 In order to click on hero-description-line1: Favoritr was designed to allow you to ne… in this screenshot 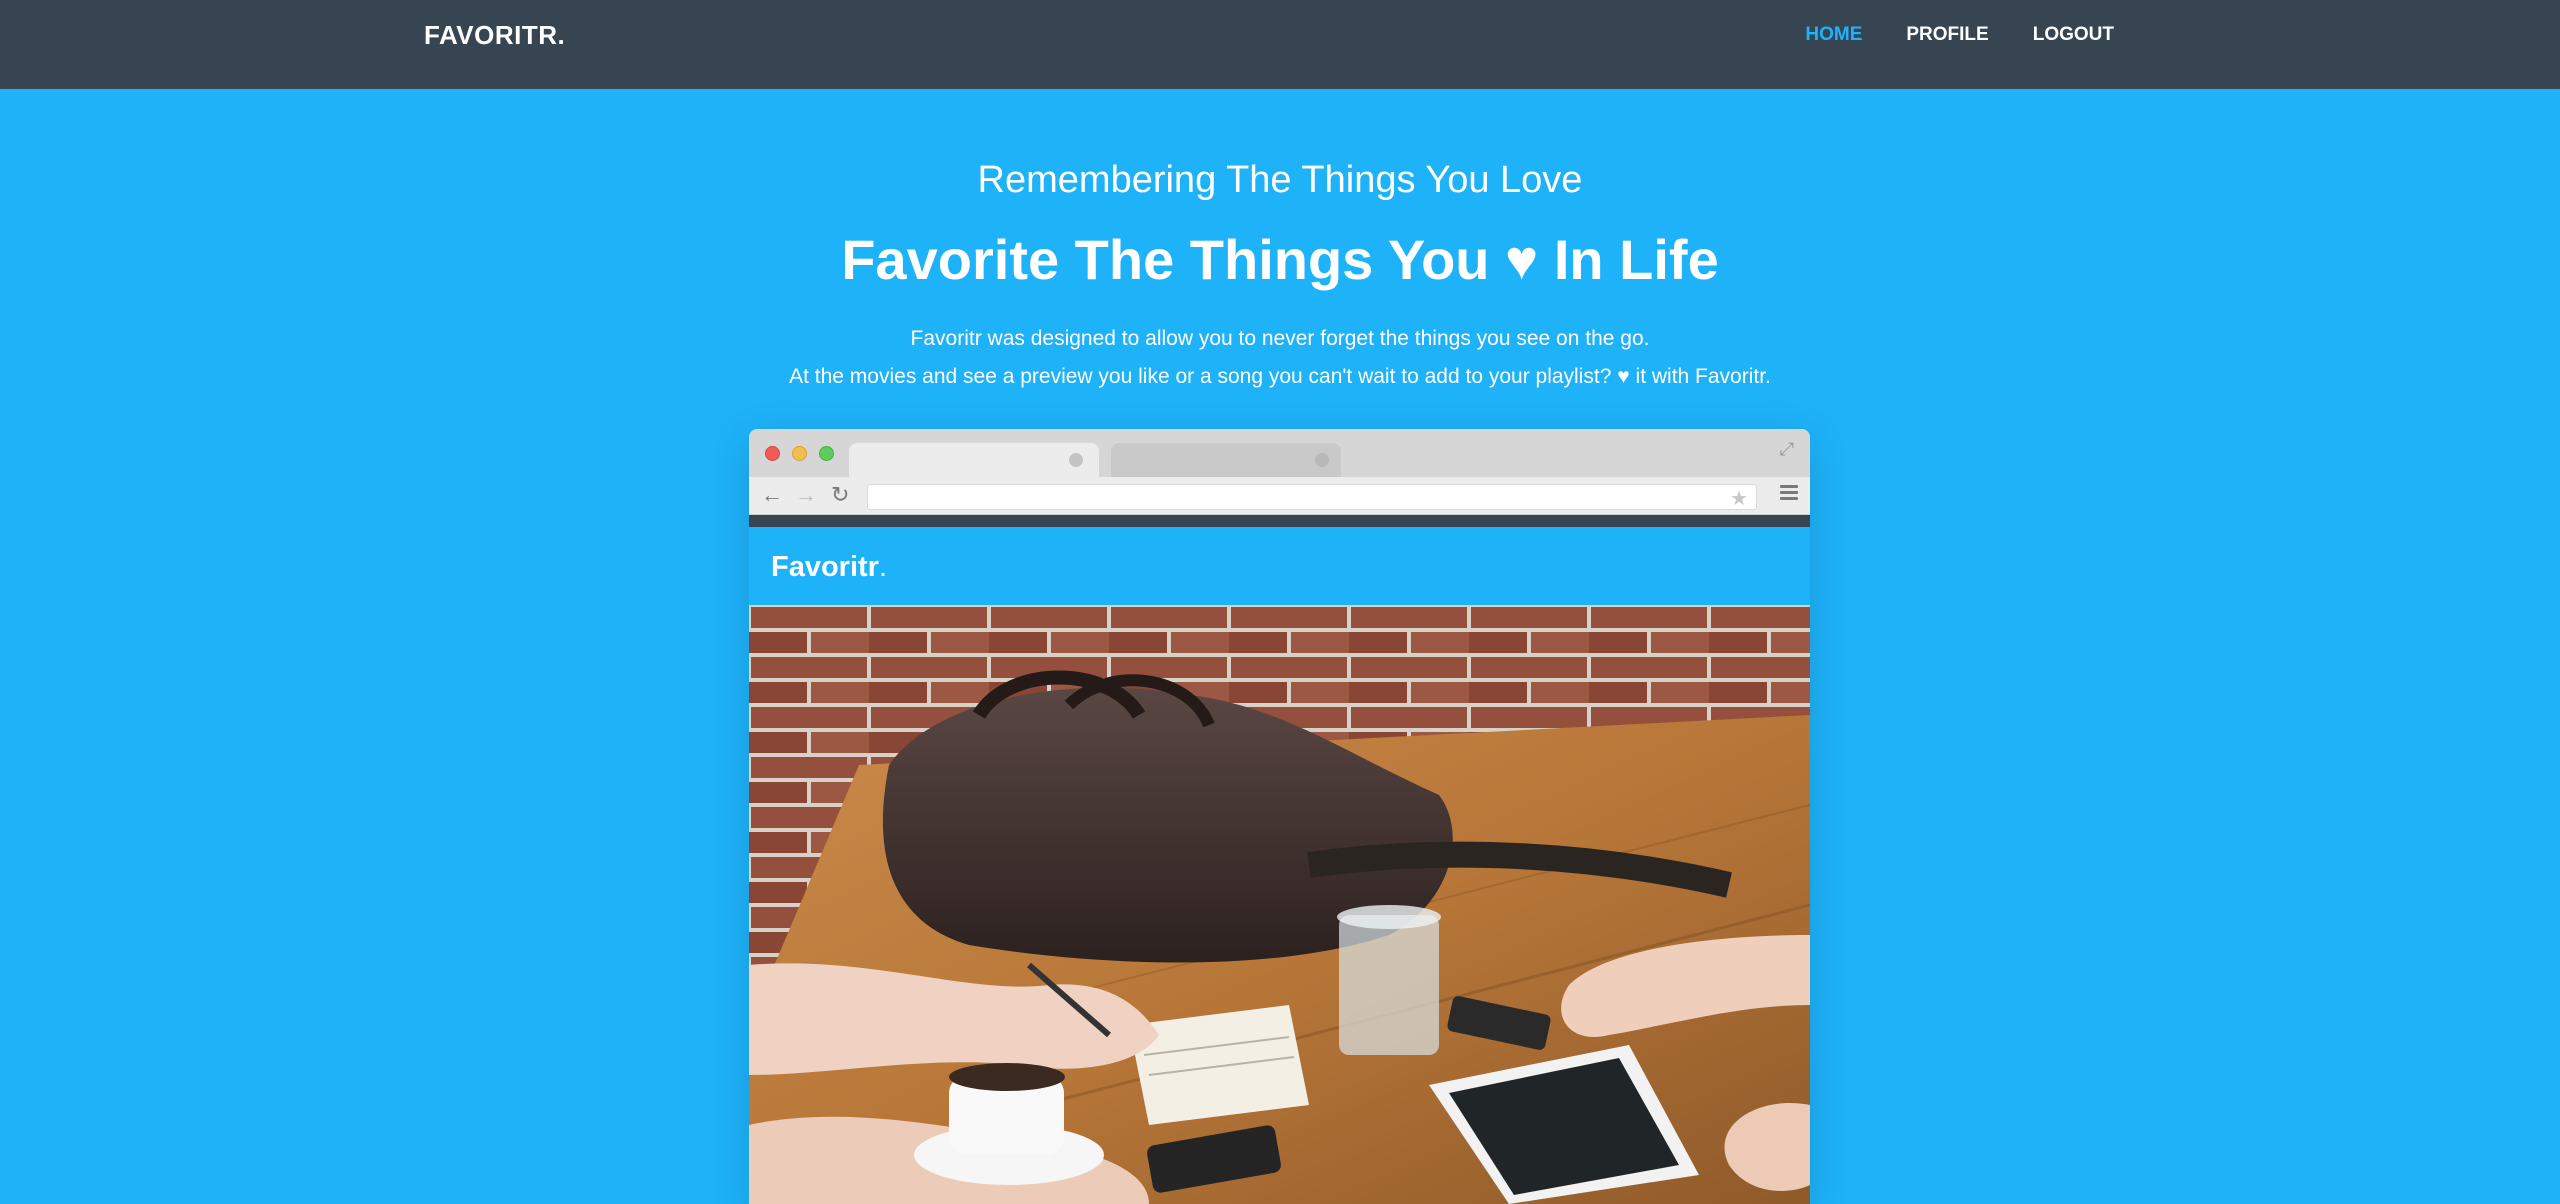, I will do `click(1280, 338)`.